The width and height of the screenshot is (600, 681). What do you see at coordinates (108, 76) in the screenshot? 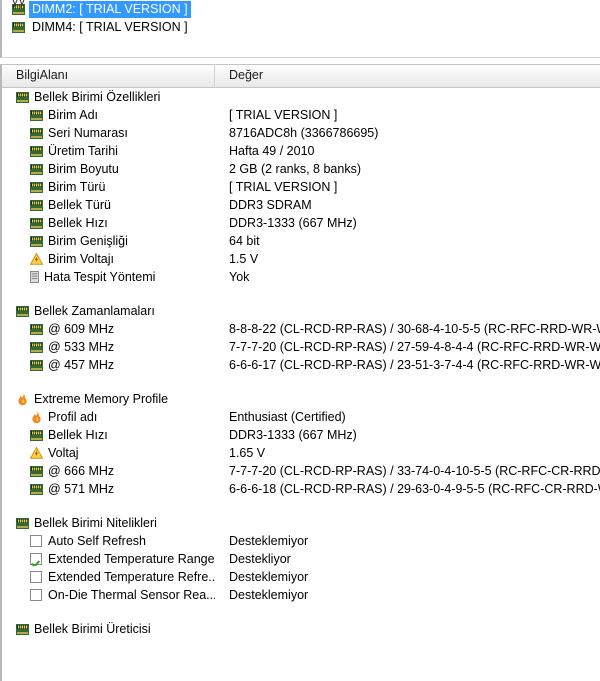
I see `column-header-bilgialani: BilgiAlanı` at bounding box center [108, 76].